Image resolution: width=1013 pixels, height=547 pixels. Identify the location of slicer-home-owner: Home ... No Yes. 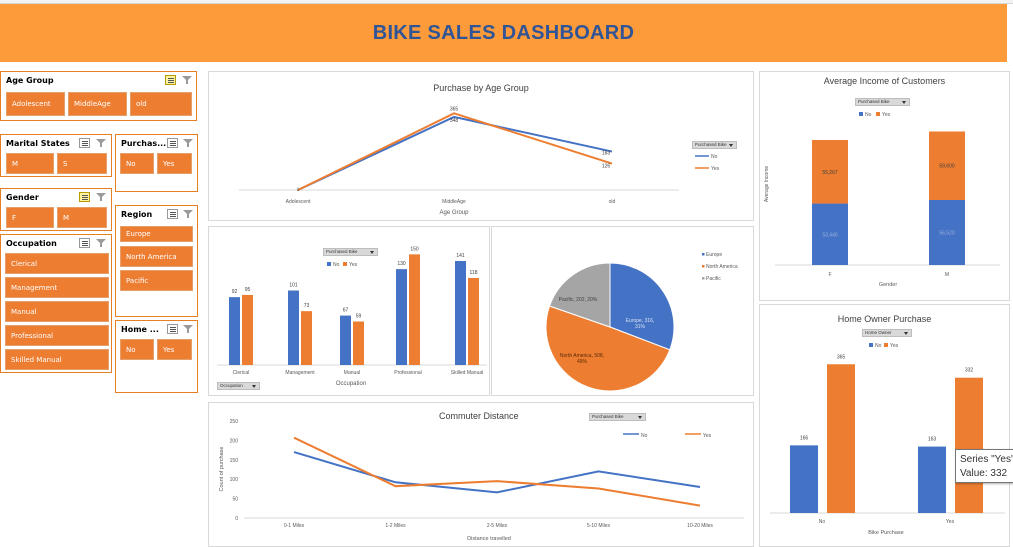
(156, 356).